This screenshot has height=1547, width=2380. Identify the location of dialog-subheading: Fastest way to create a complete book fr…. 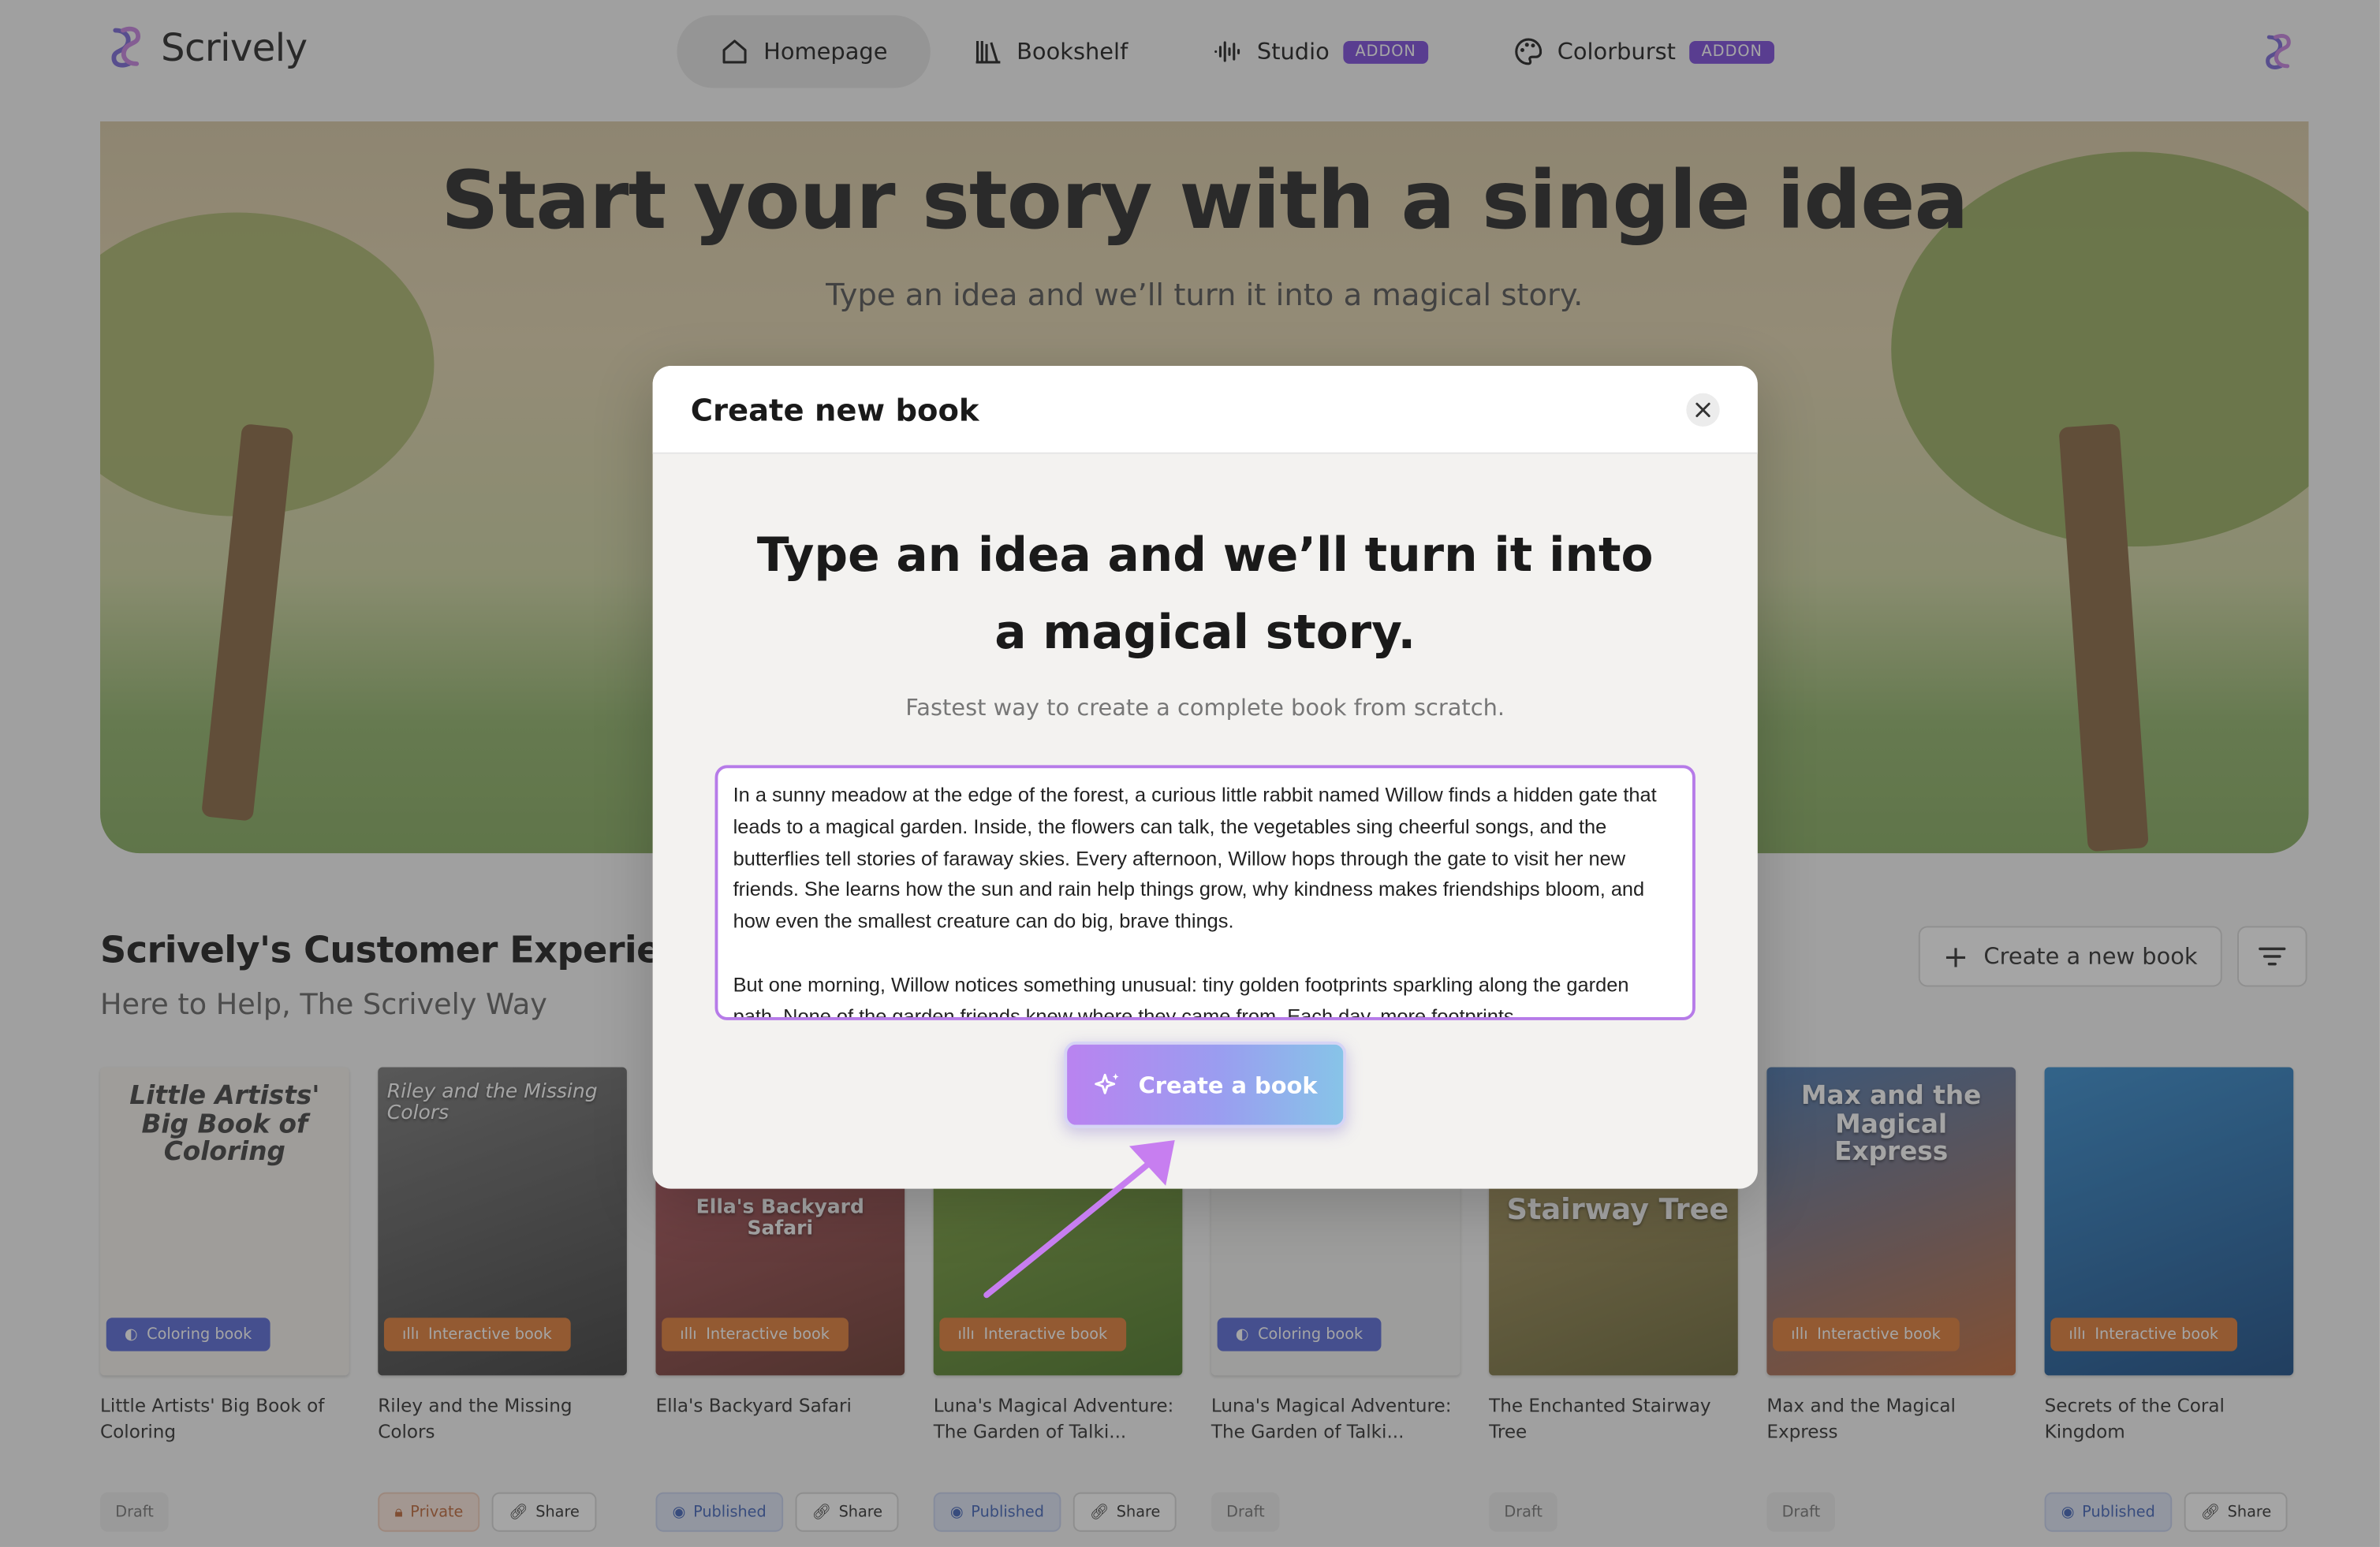
(1205, 707).